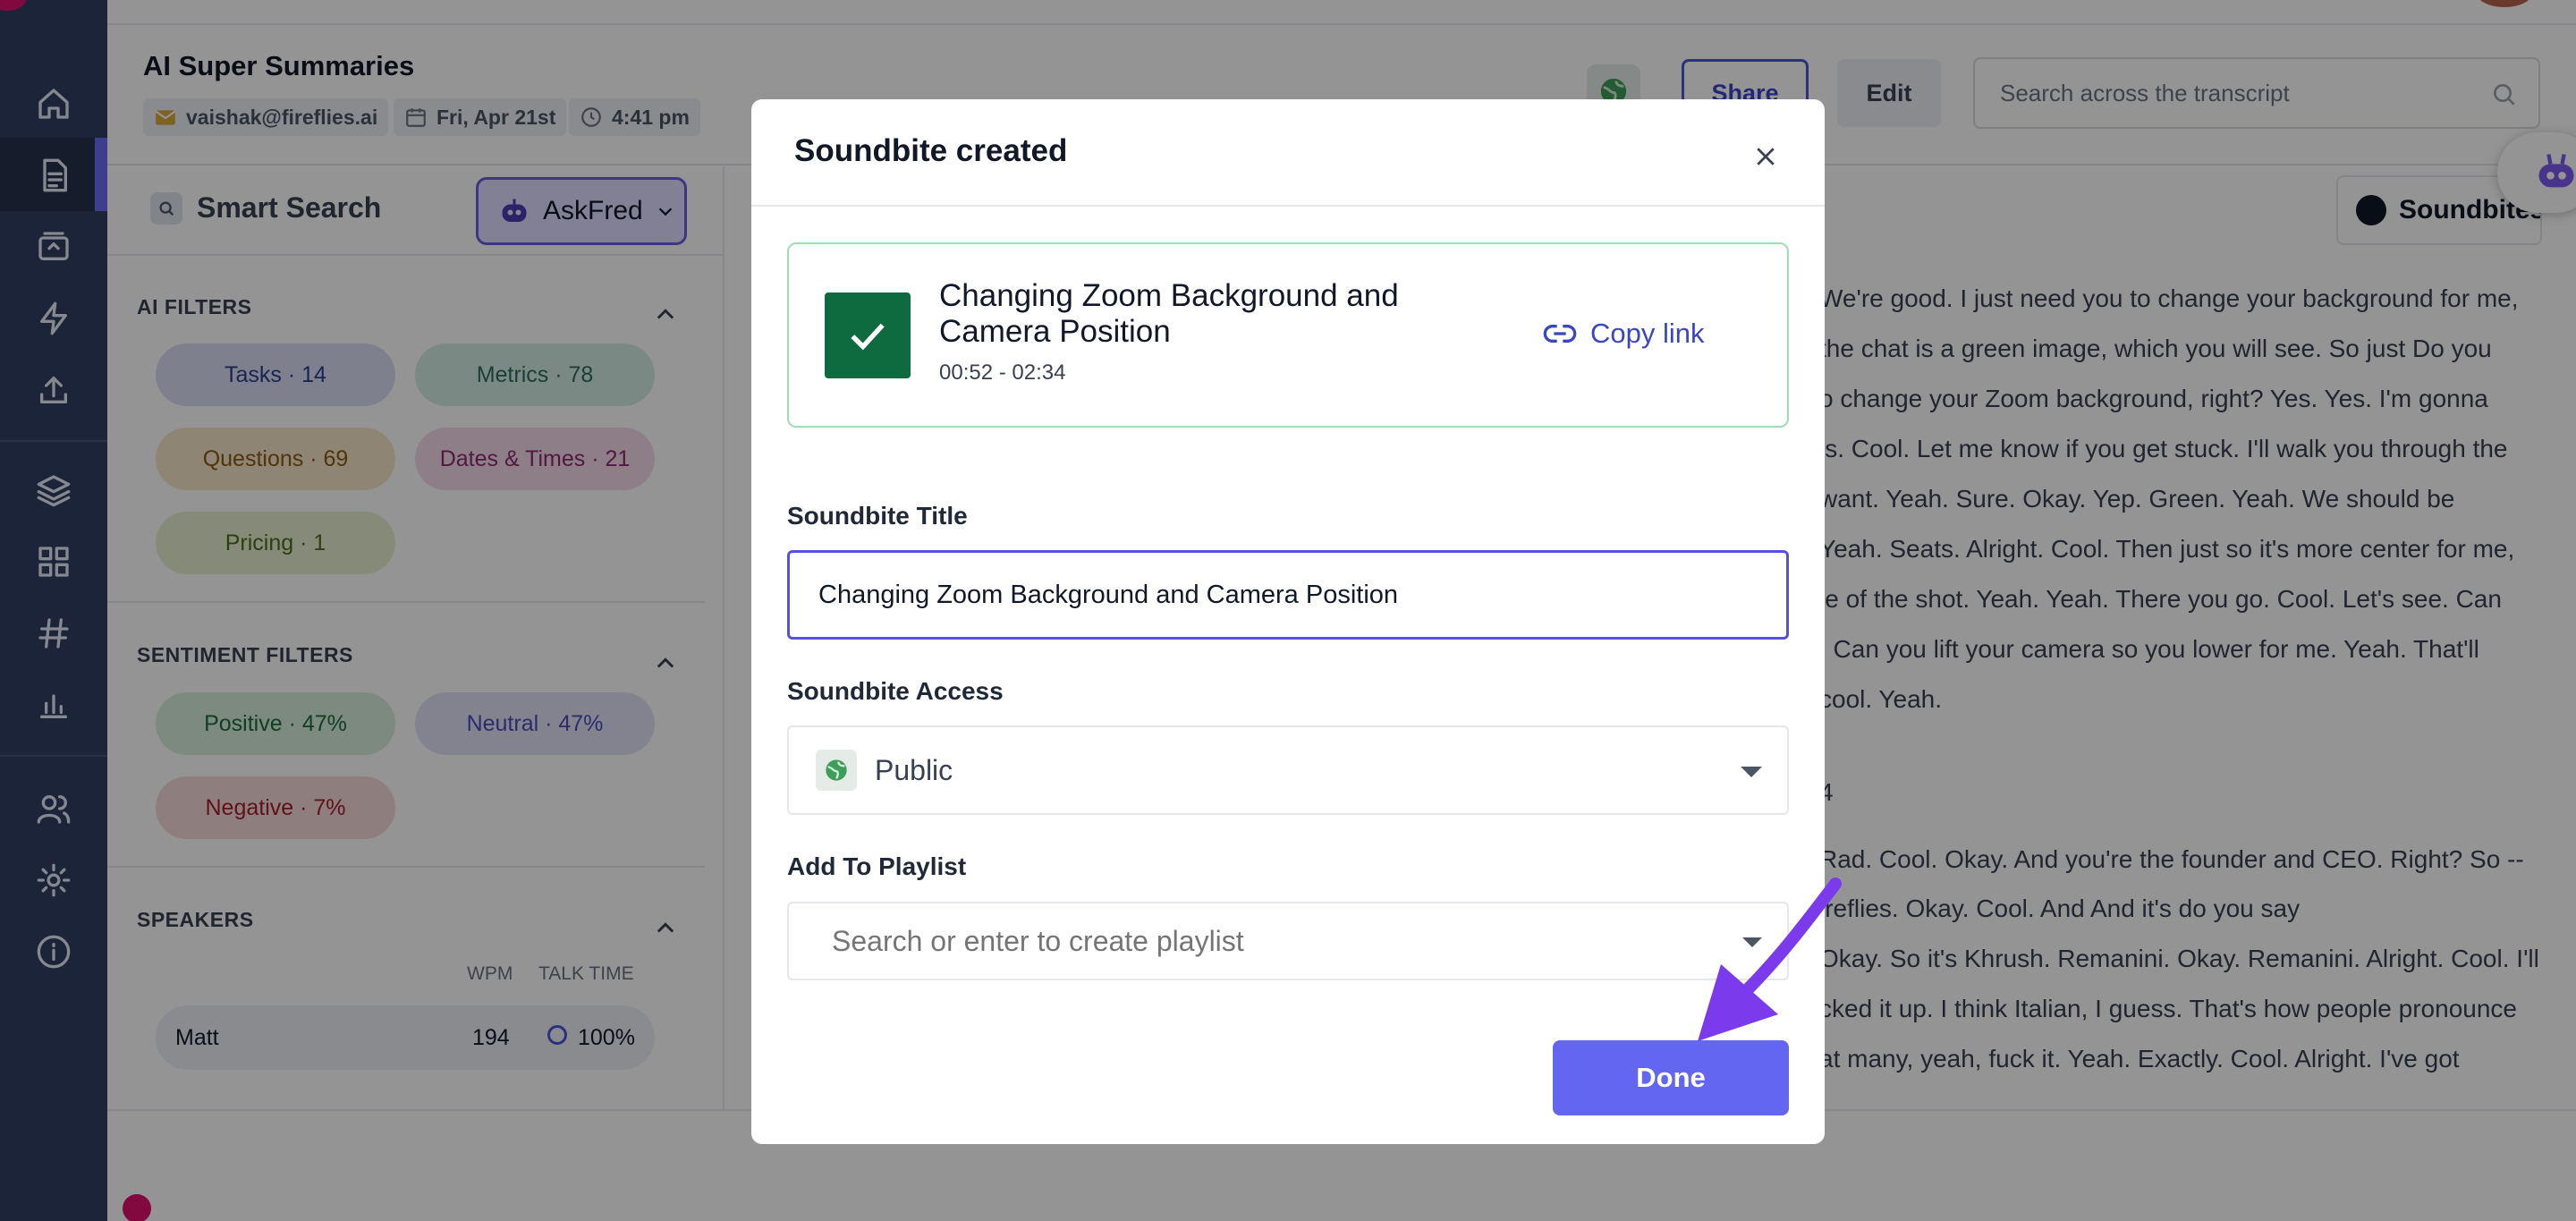 This screenshot has width=2576, height=1221. What do you see at coordinates (1647, 334) in the screenshot?
I see `copy-link-label: Copy link` at bounding box center [1647, 334].